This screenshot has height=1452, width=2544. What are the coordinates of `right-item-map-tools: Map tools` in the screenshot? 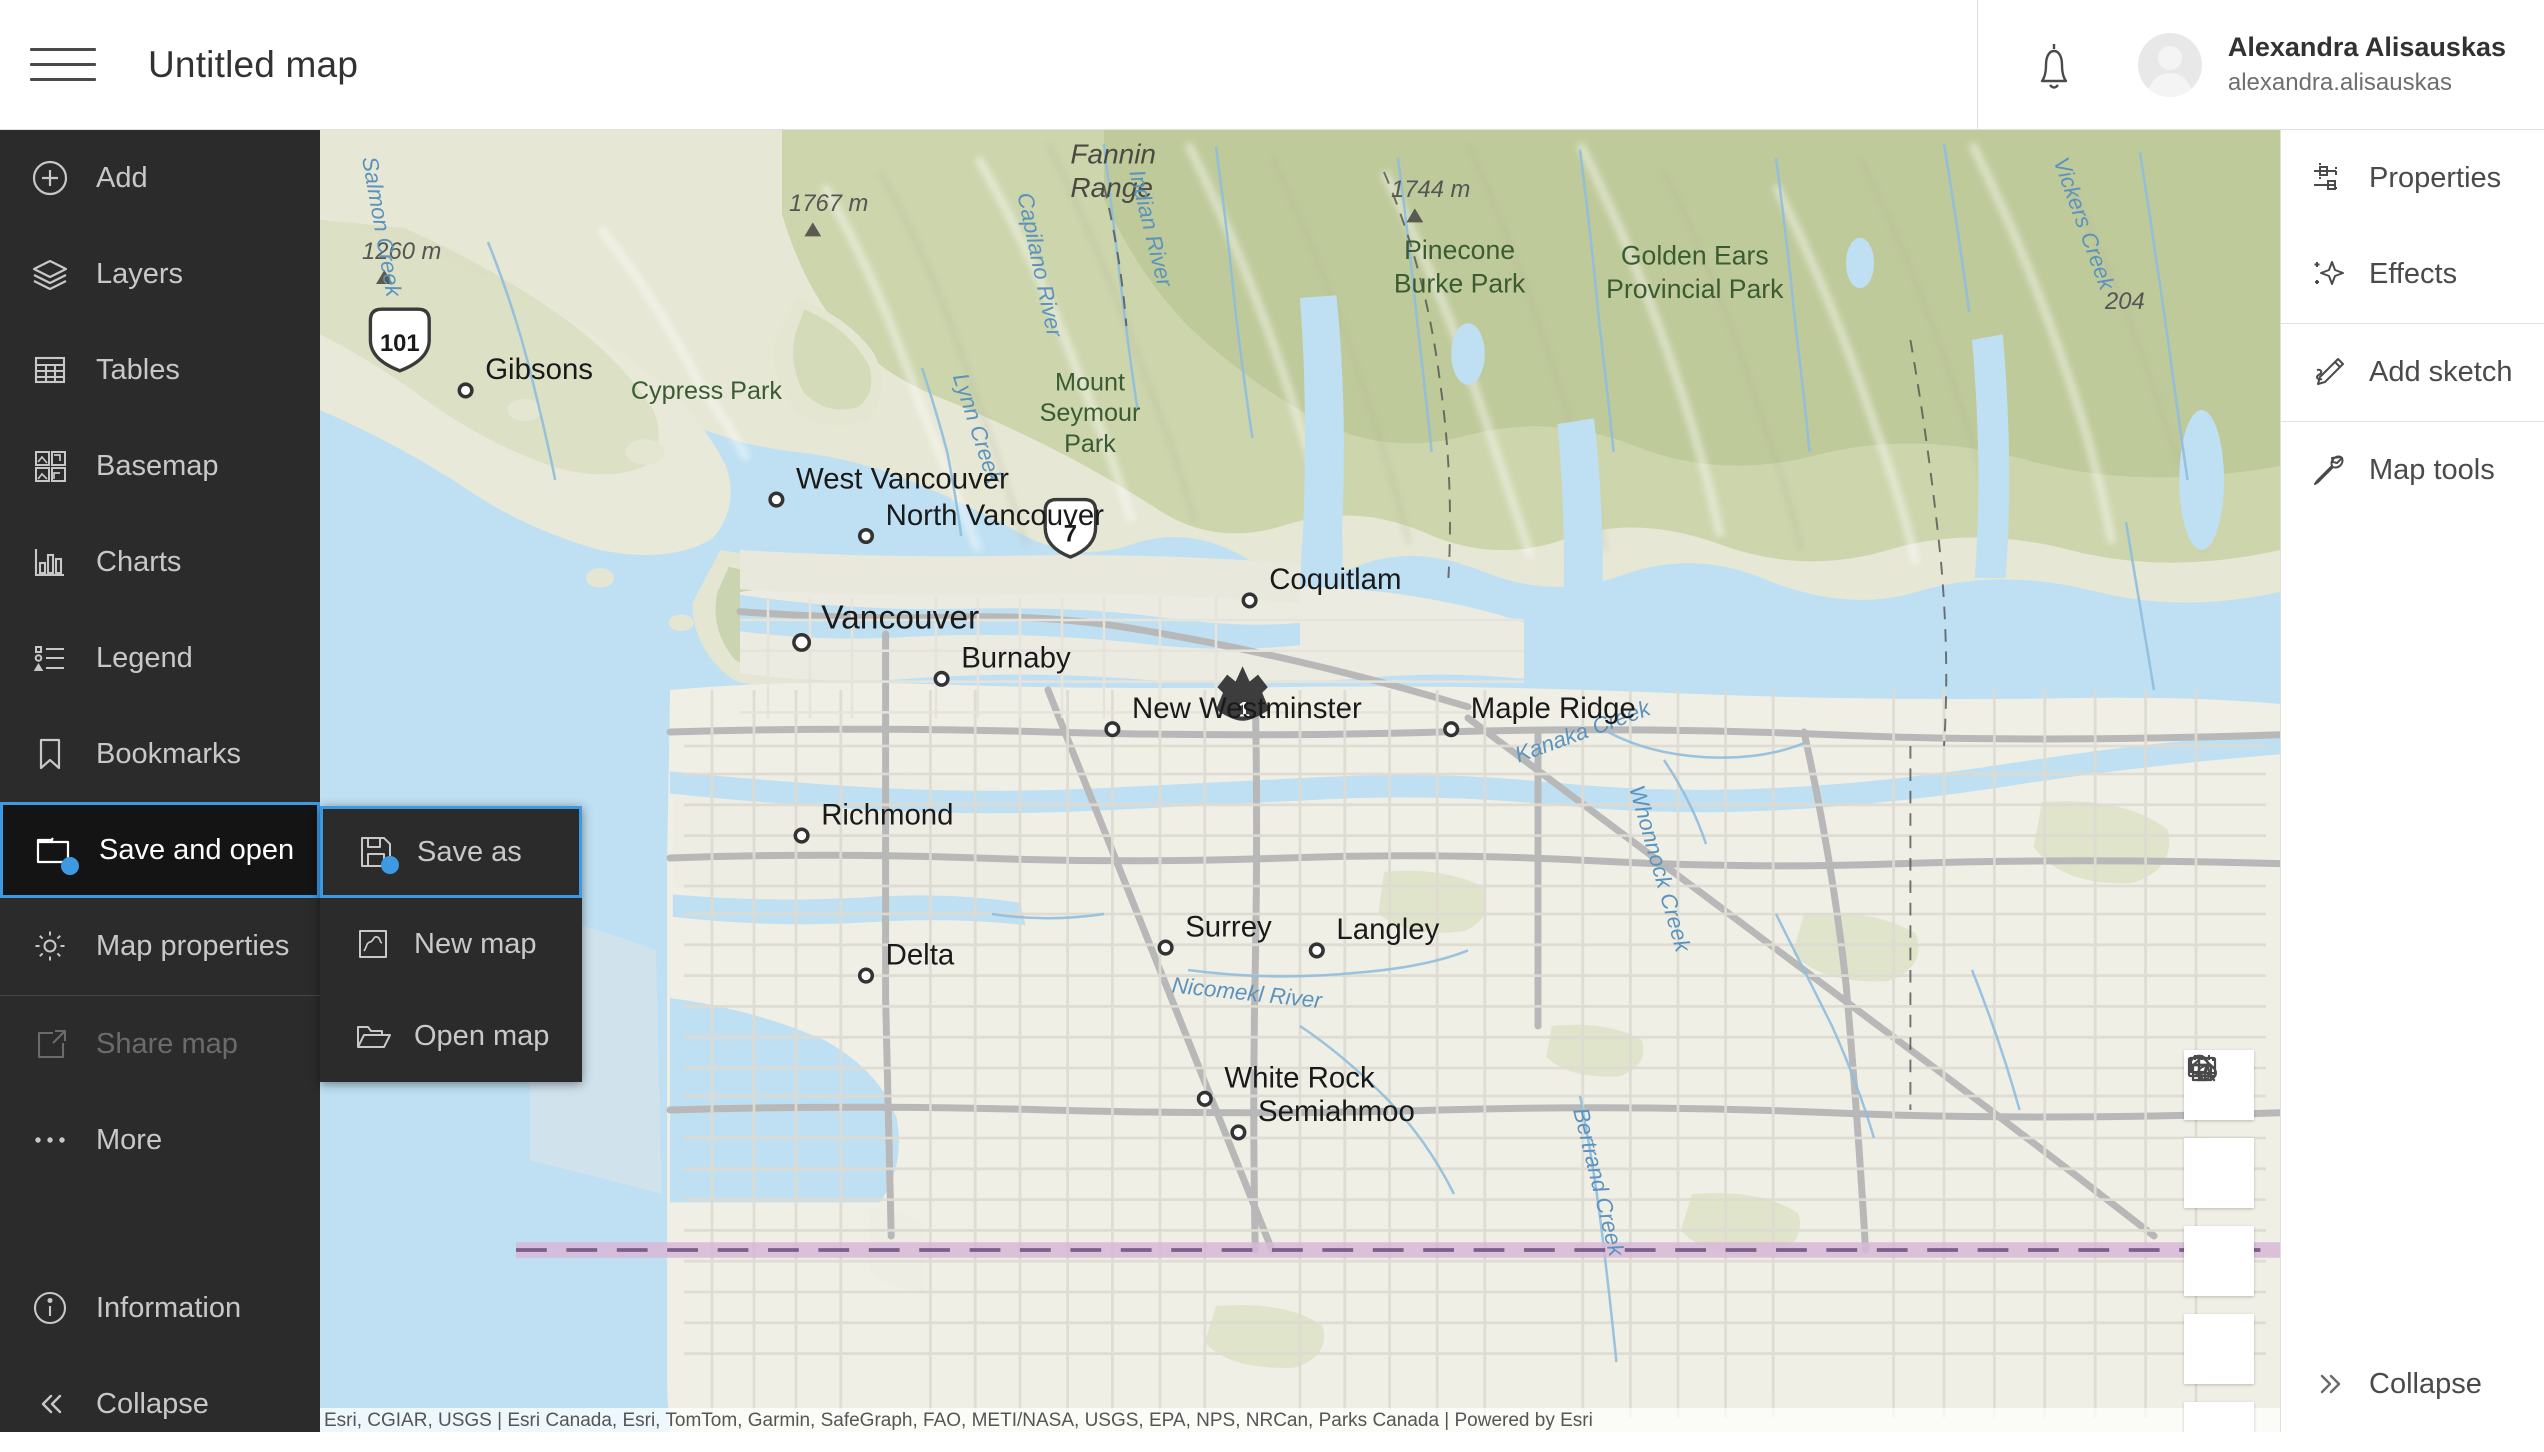 It's located at (2412, 470).